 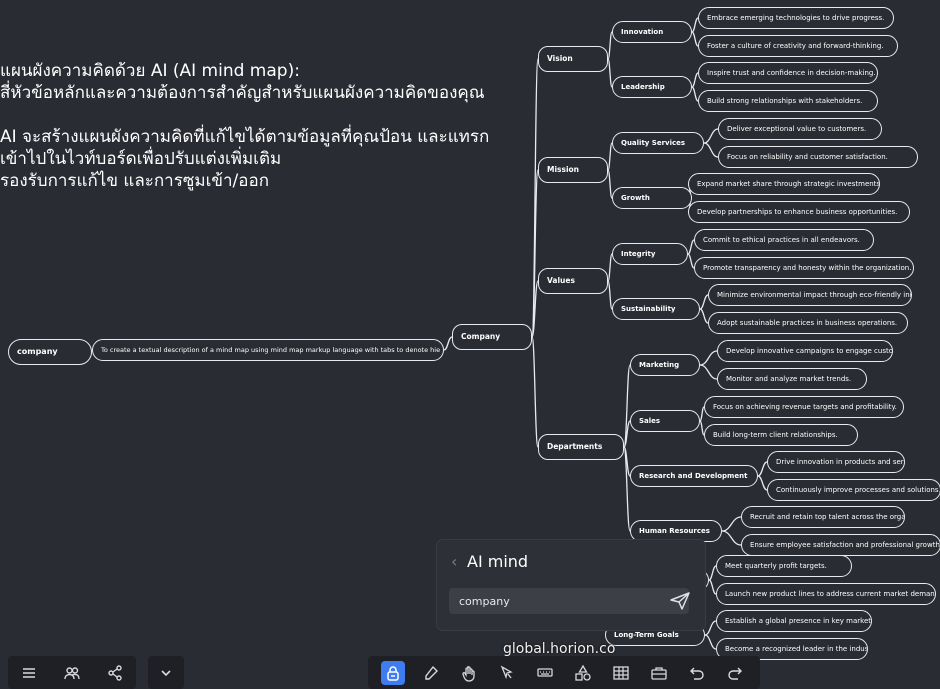 What do you see at coordinates (498, 561) in the screenshot?
I see `ai-panel-title: AI mind` at bounding box center [498, 561].